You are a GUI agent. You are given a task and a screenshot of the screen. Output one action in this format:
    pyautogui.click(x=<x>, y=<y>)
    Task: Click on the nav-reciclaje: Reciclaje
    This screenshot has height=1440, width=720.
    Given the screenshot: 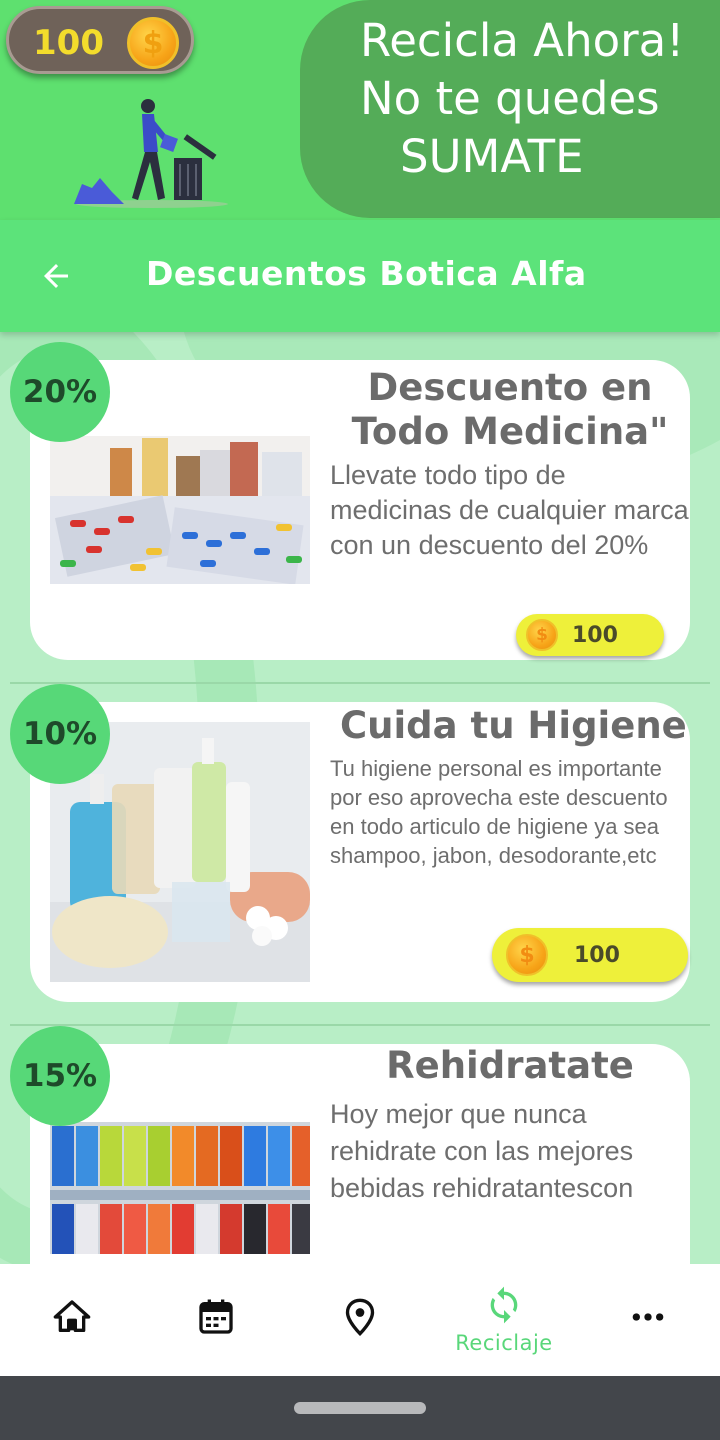 What is the action you would take?
    pyautogui.click(x=504, y=1320)
    